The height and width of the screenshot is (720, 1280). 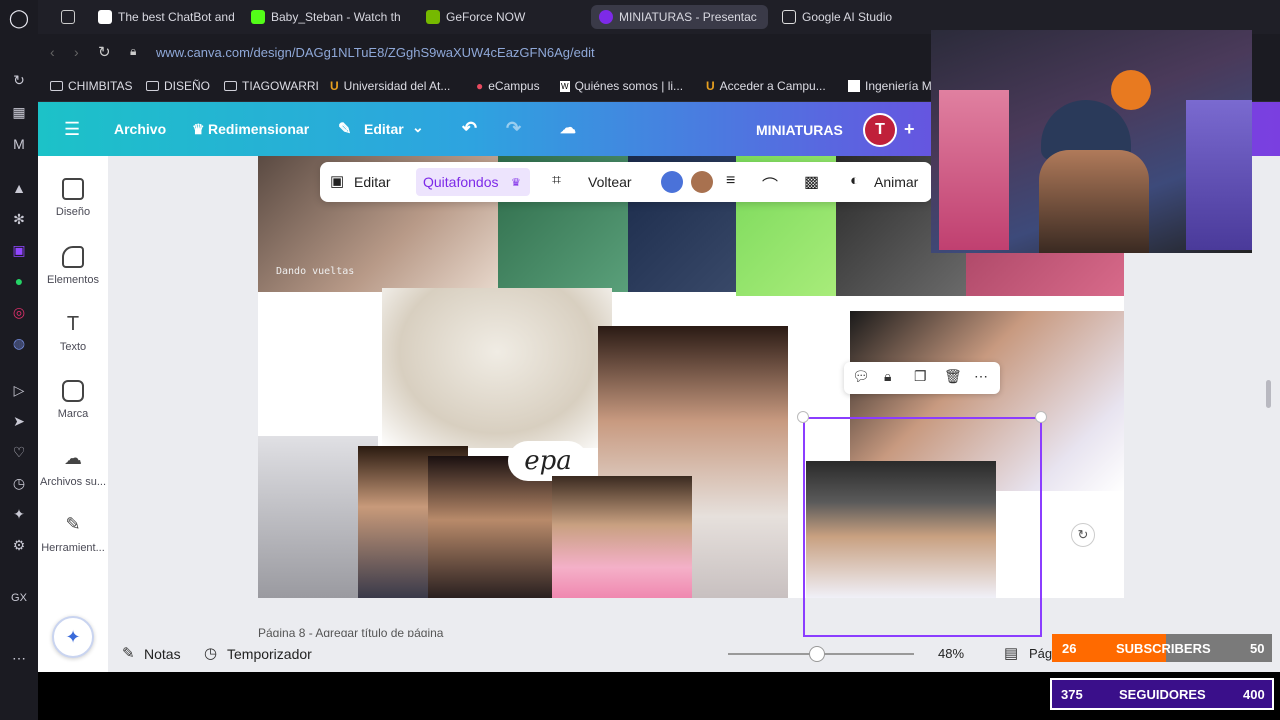 What do you see at coordinates (909, 129) in the screenshot?
I see `plus-icon: +` at bounding box center [909, 129].